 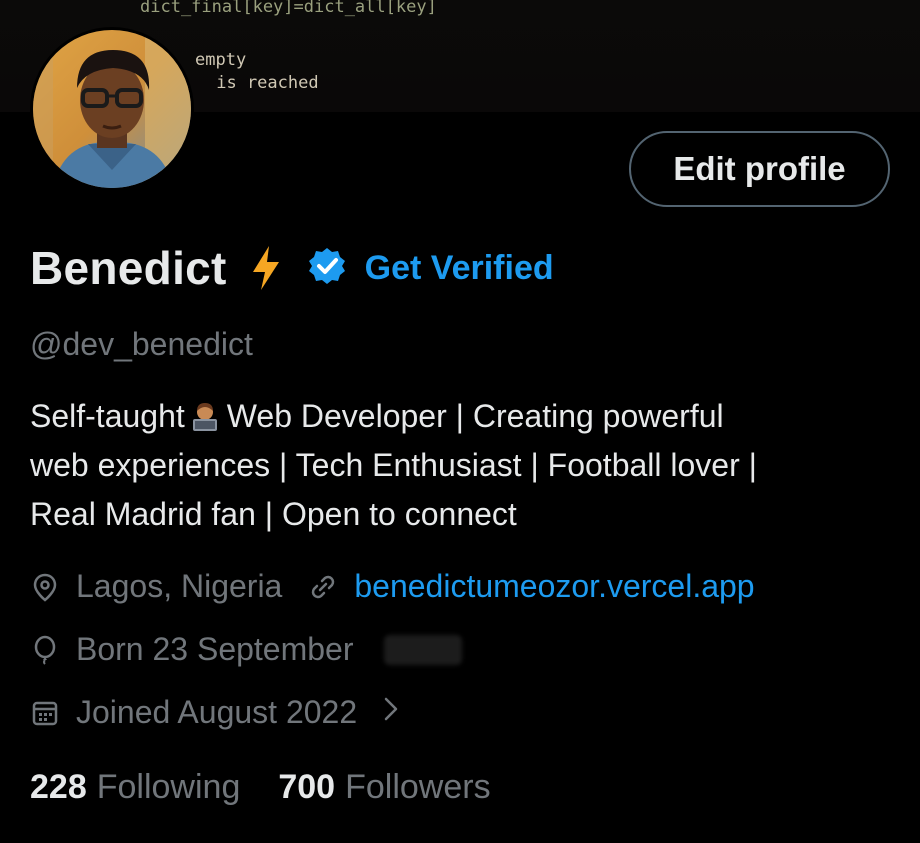 What do you see at coordinates (128, 268) in the screenshot?
I see `display-name: Benedict` at bounding box center [128, 268].